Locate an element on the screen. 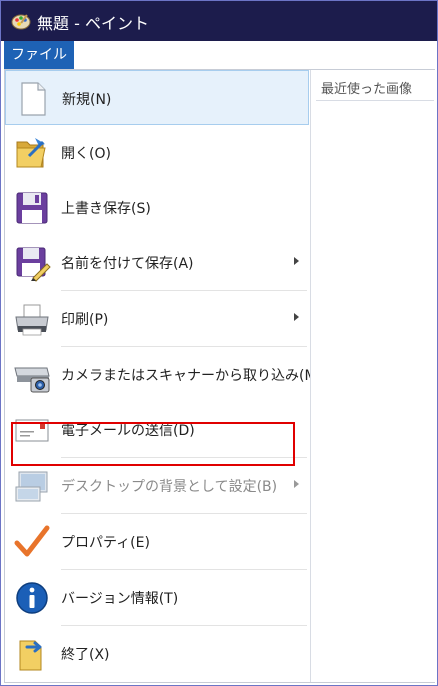  recent-images-title: 最近使った画像 is located at coordinates (367, 89).